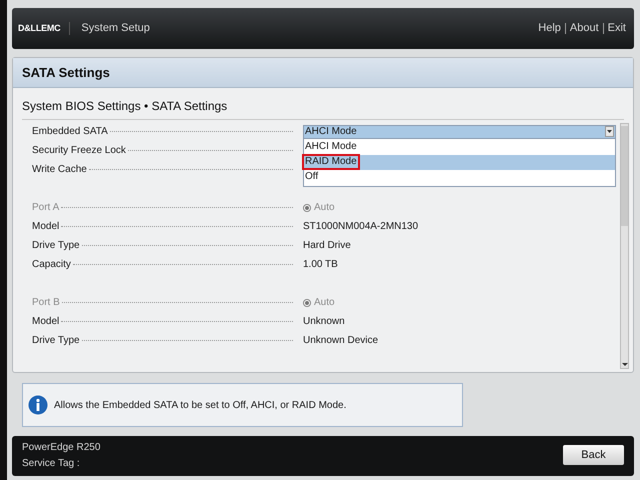 The height and width of the screenshot is (480, 640). I want to click on caret-icon, so click(609, 131).